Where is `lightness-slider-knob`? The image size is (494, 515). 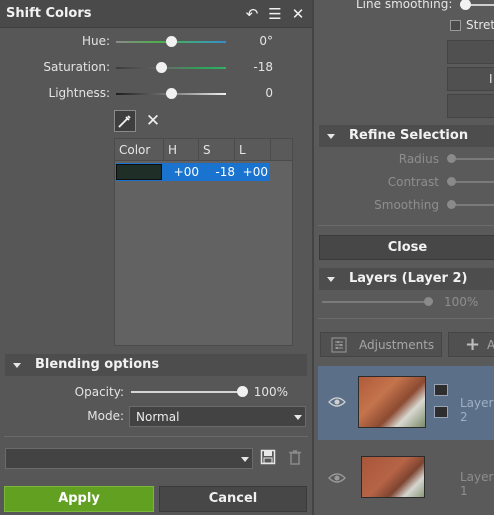 lightness-slider-knob is located at coordinates (171, 93).